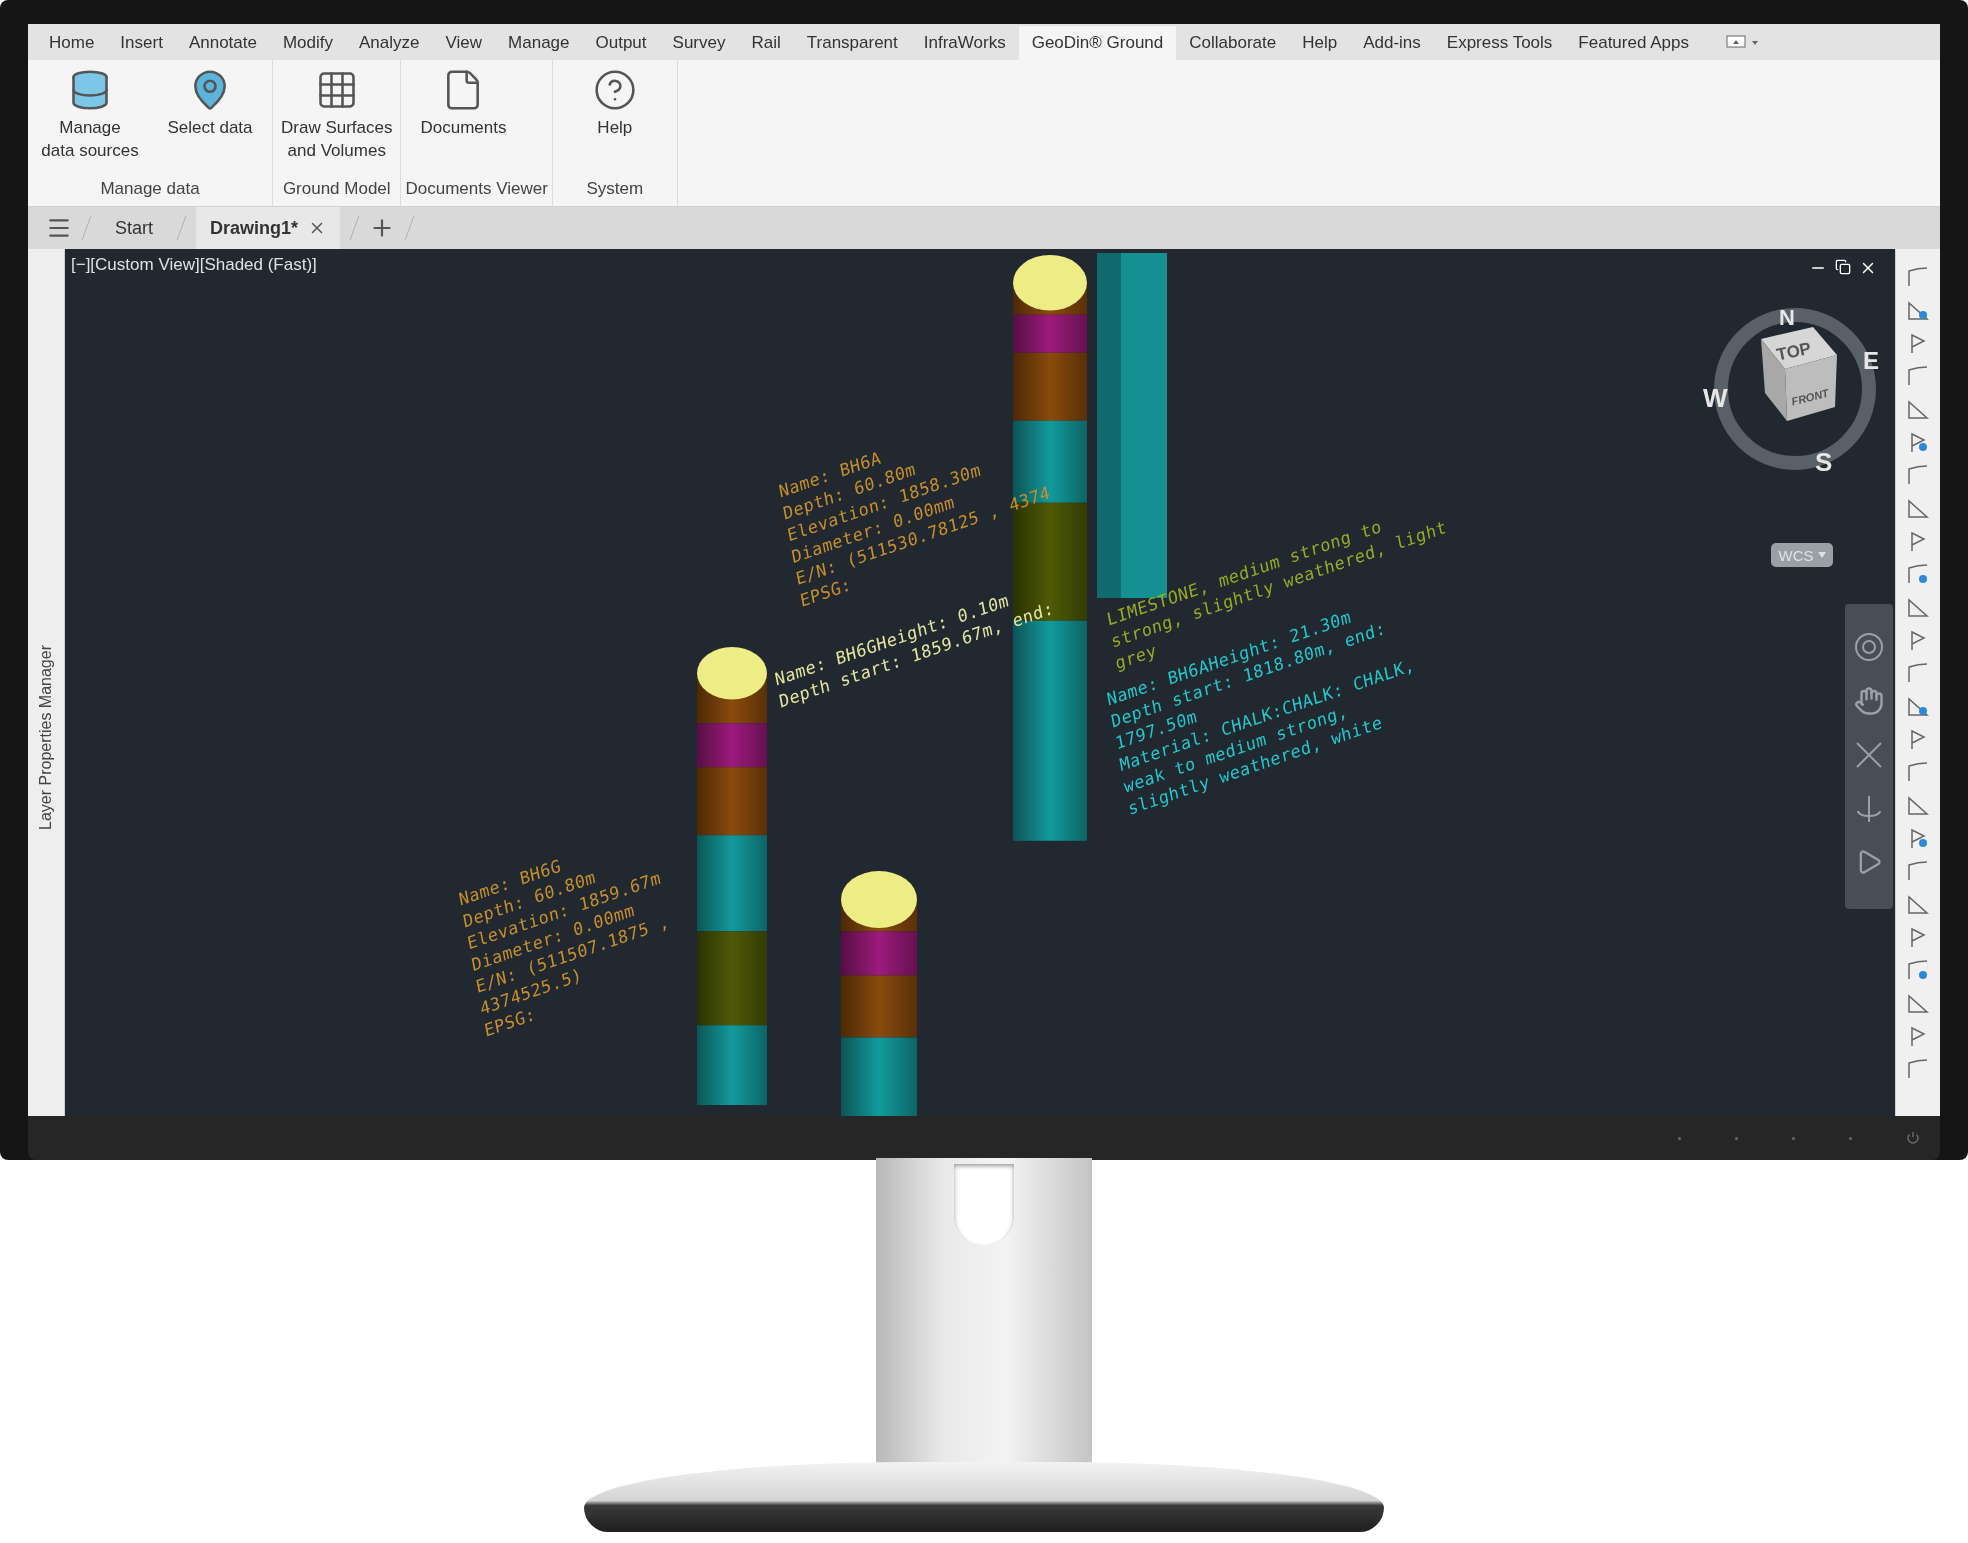 The width and height of the screenshot is (1968, 1543). I want to click on group-label: Manage data, so click(150, 189).